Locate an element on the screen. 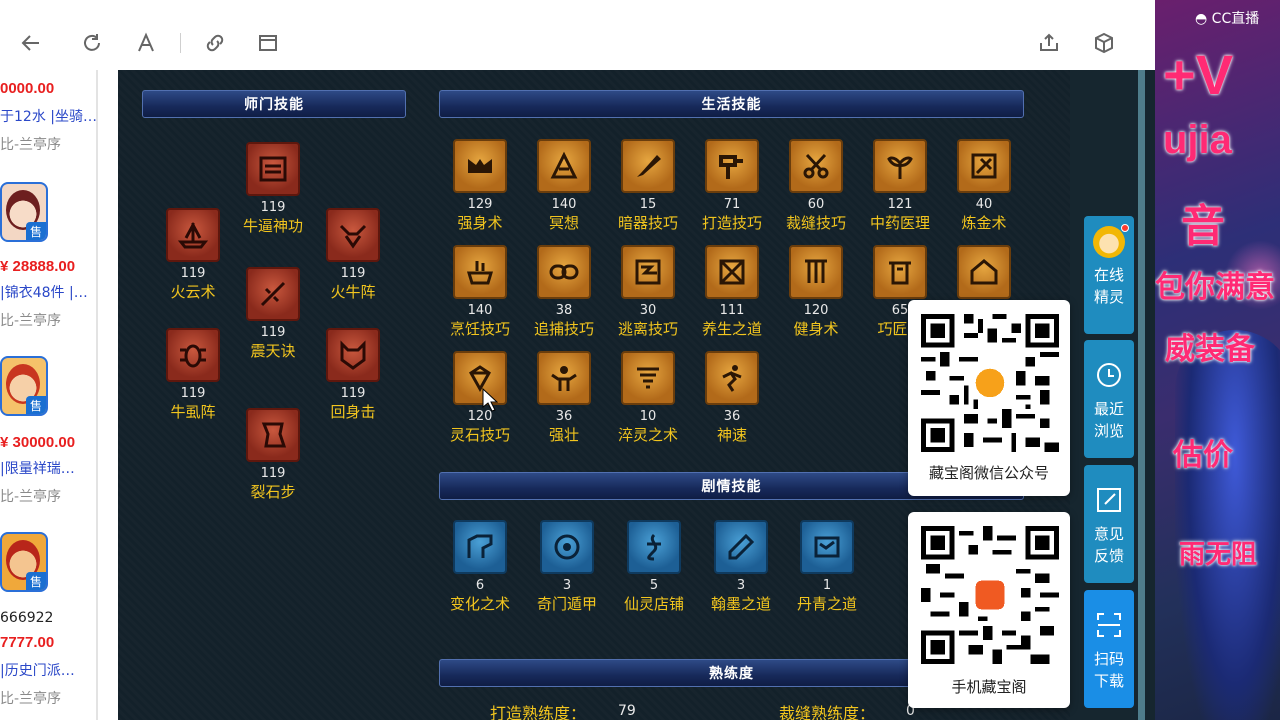  online-sprite-button: 在线 精灵 is located at coordinates (1109, 275).